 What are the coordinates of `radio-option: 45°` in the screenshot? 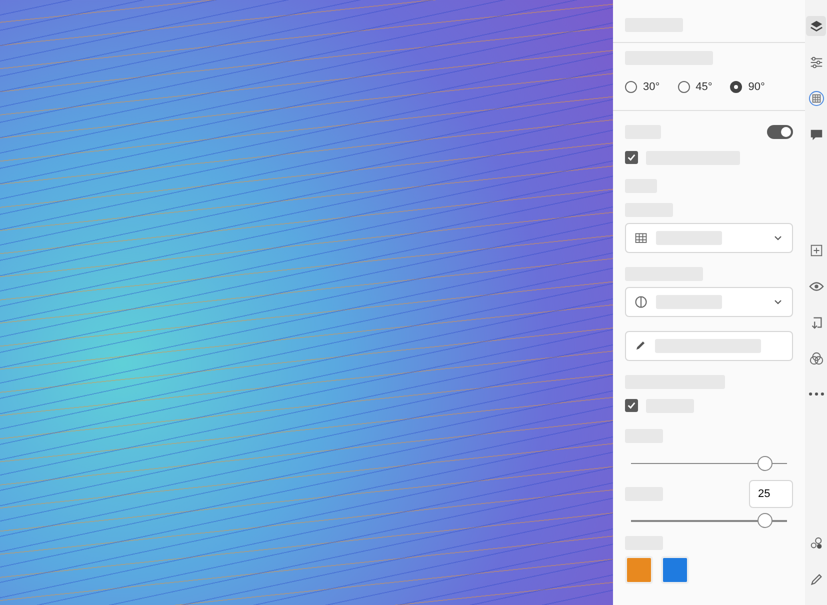 It's located at (695, 87).